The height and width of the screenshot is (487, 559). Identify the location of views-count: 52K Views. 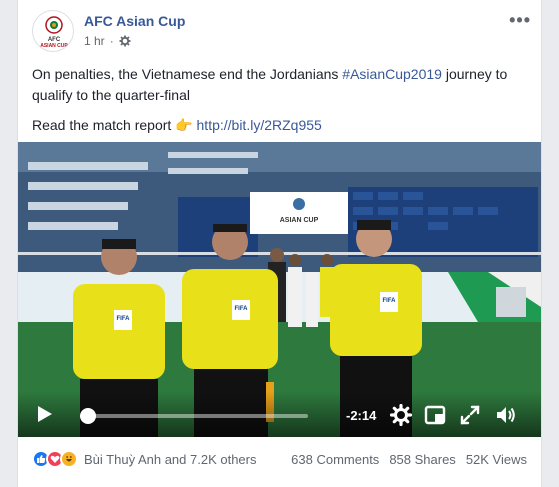
(496, 459).